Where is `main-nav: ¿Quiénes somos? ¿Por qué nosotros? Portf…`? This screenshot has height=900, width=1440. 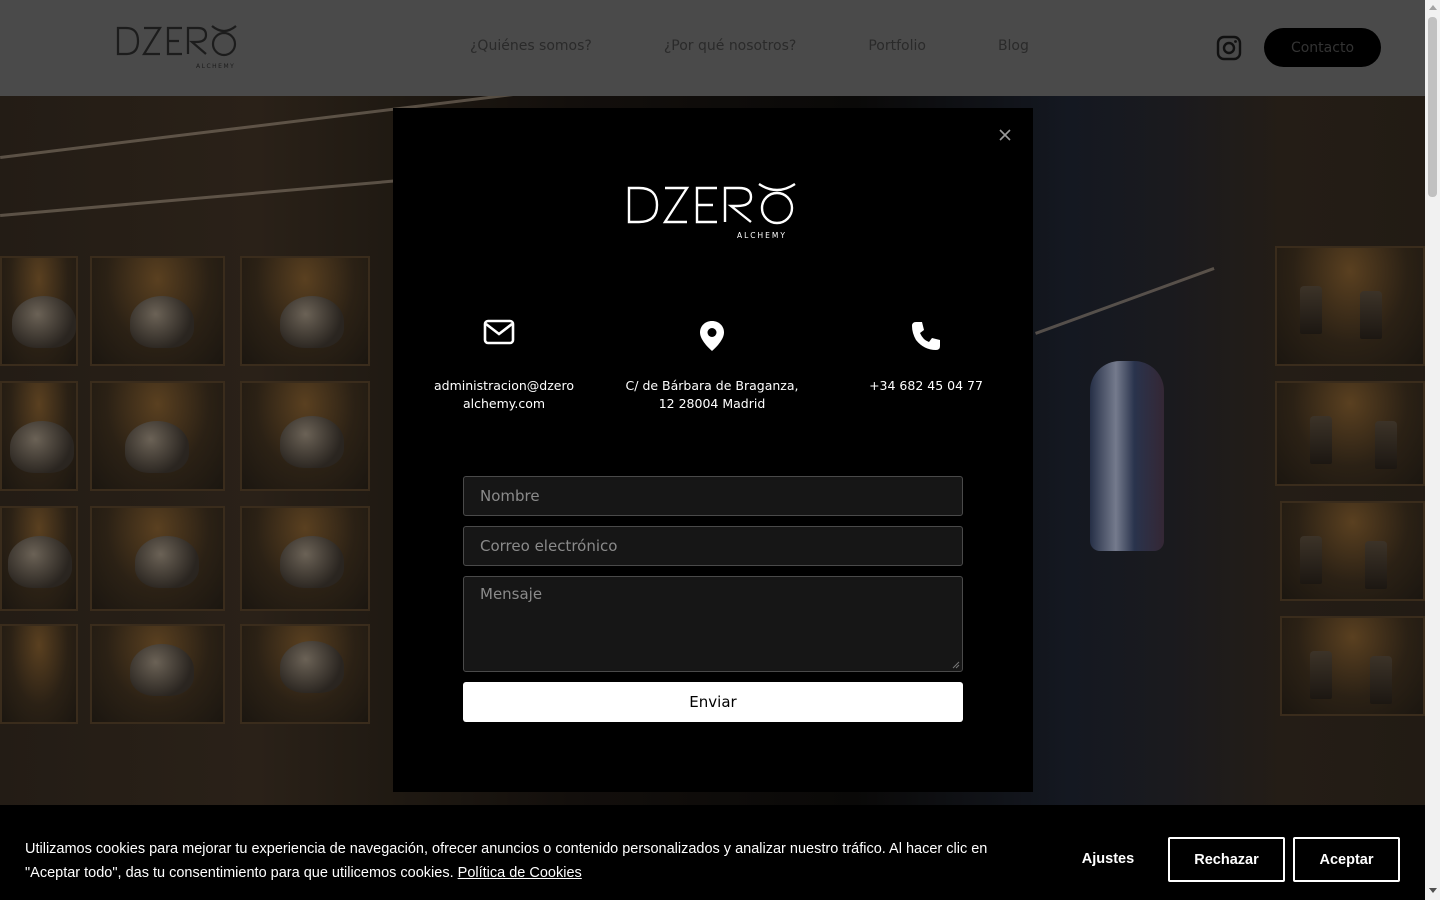
main-nav: ¿Quiénes somos? ¿Por qué nosotros? Portf… is located at coordinates (785, 46).